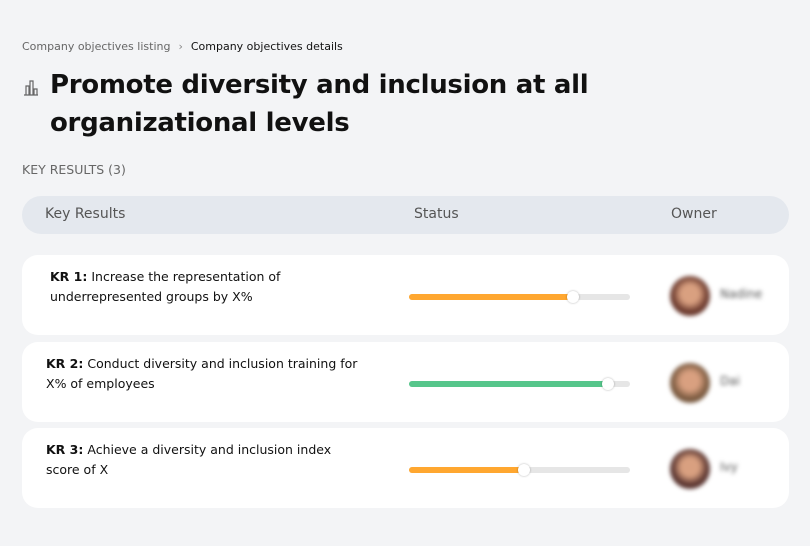  Describe the element at coordinates (31, 88) in the screenshot. I see `building-chart-icon` at that location.